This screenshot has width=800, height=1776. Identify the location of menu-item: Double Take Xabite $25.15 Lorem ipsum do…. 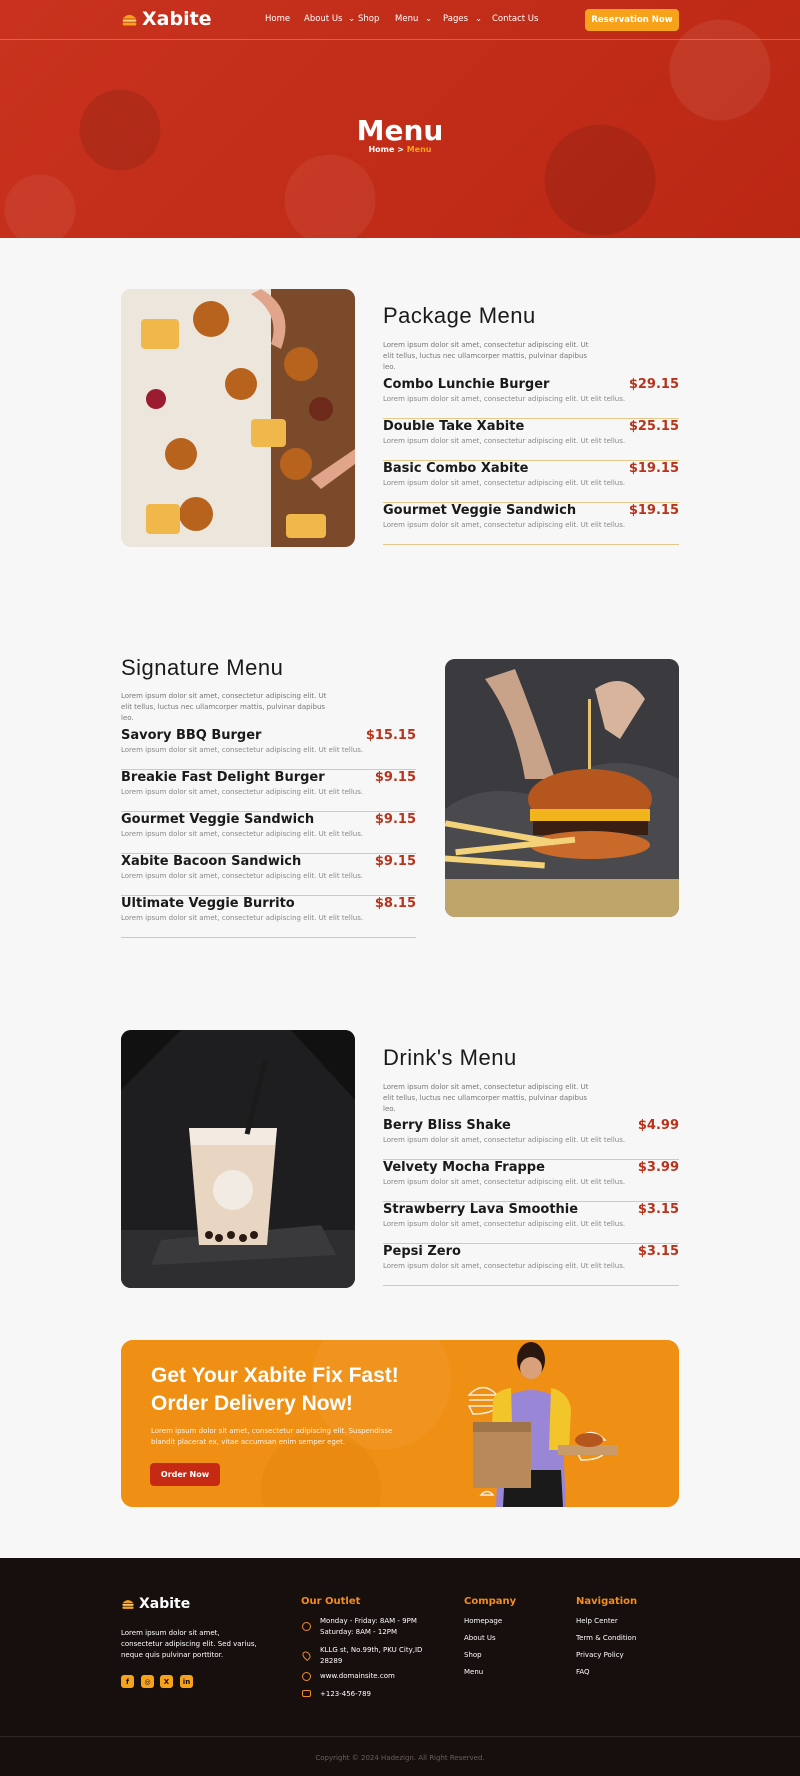
(531, 440).